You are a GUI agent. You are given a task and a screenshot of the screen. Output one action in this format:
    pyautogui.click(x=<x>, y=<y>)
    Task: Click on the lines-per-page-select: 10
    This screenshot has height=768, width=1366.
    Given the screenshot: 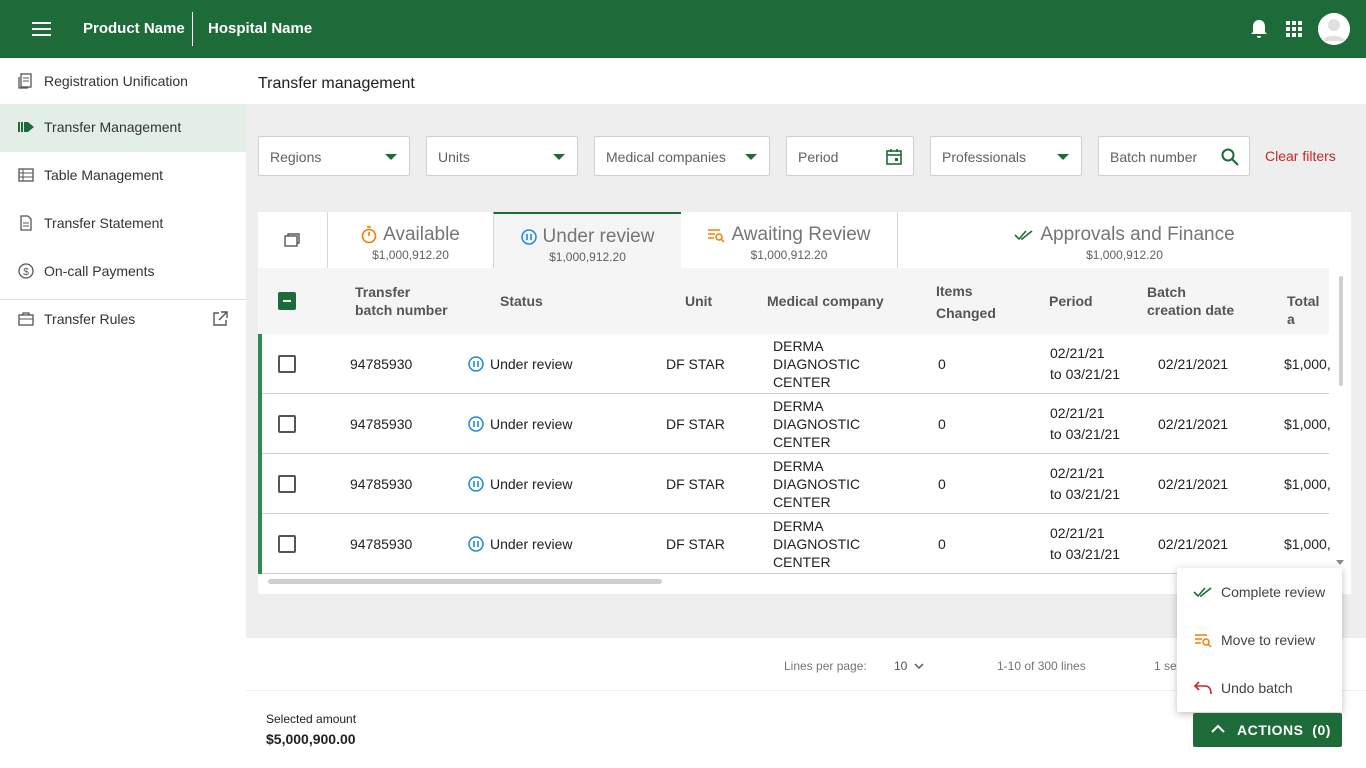 What is the action you would take?
    pyautogui.click(x=909, y=666)
    